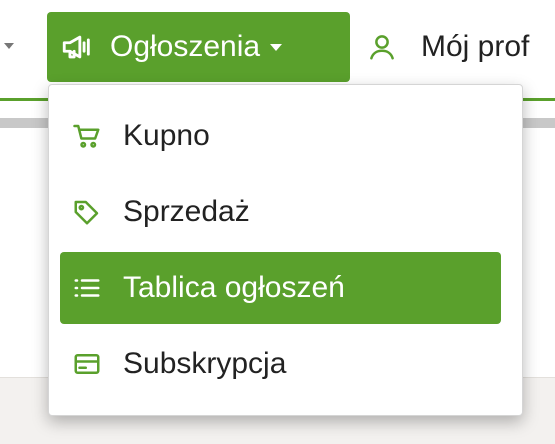 The image size is (555, 444). I want to click on menu-item-sprzedaz: Sprzedaż, so click(280, 212).